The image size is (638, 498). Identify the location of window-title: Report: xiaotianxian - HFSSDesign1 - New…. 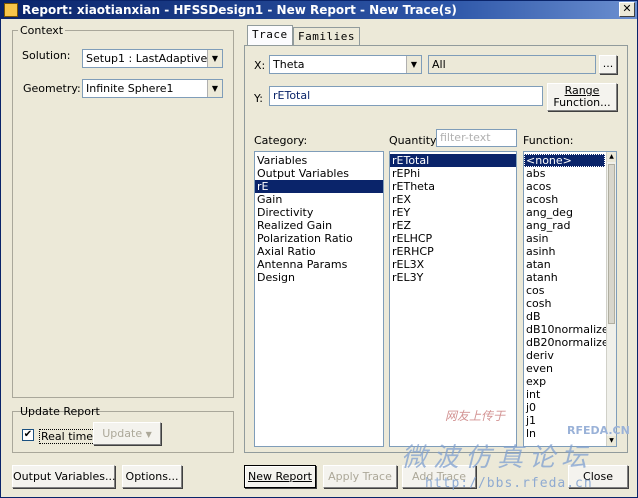
(239, 10).